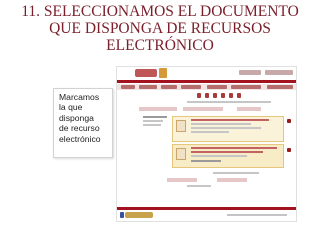  What do you see at coordinates (223, 95) in the screenshot?
I see `mail-icon` at bounding box center [223, 95].